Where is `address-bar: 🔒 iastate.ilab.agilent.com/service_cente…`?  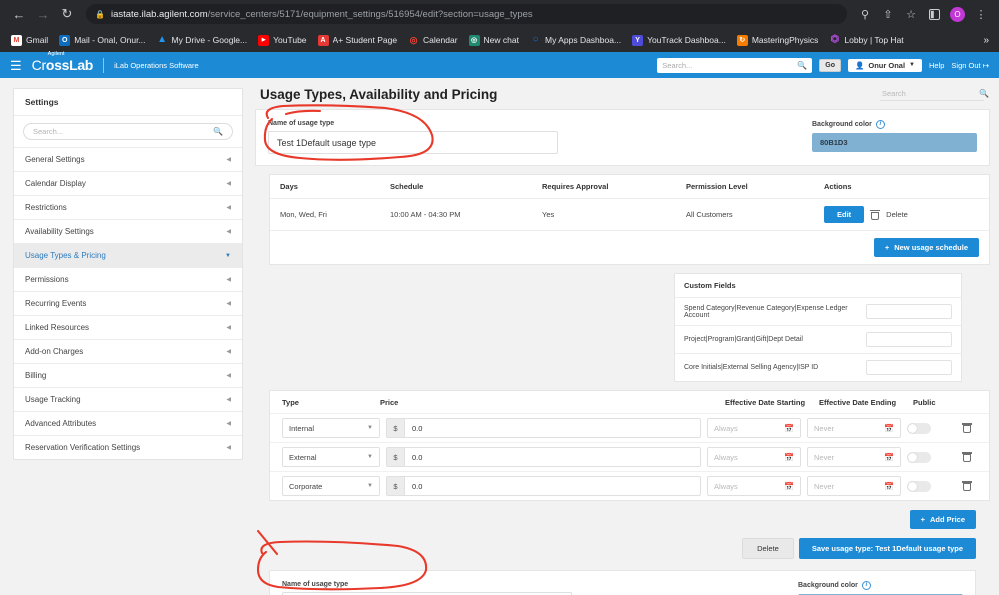 address-bar: 🔒 iastate.ilab.agilent.com/service_cente… is located at coordinates (466, 14).